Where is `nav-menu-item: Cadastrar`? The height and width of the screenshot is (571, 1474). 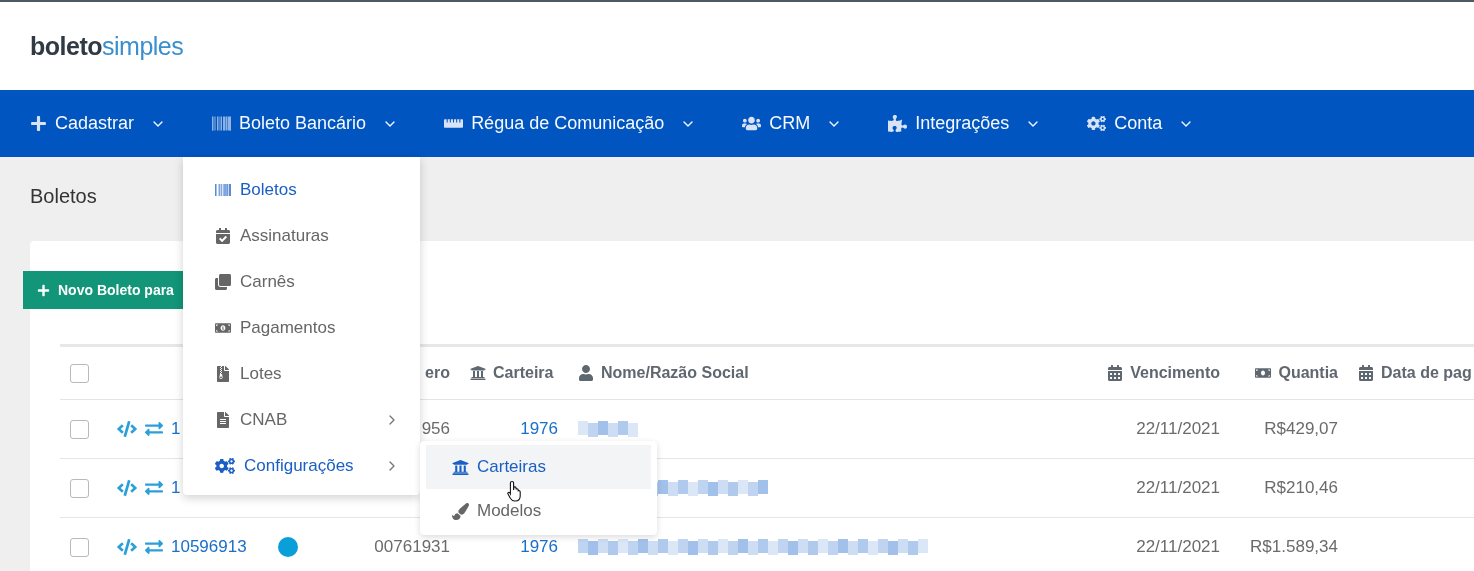
nav-menu-item: Cadastrar is located at coordinates (98, 123).